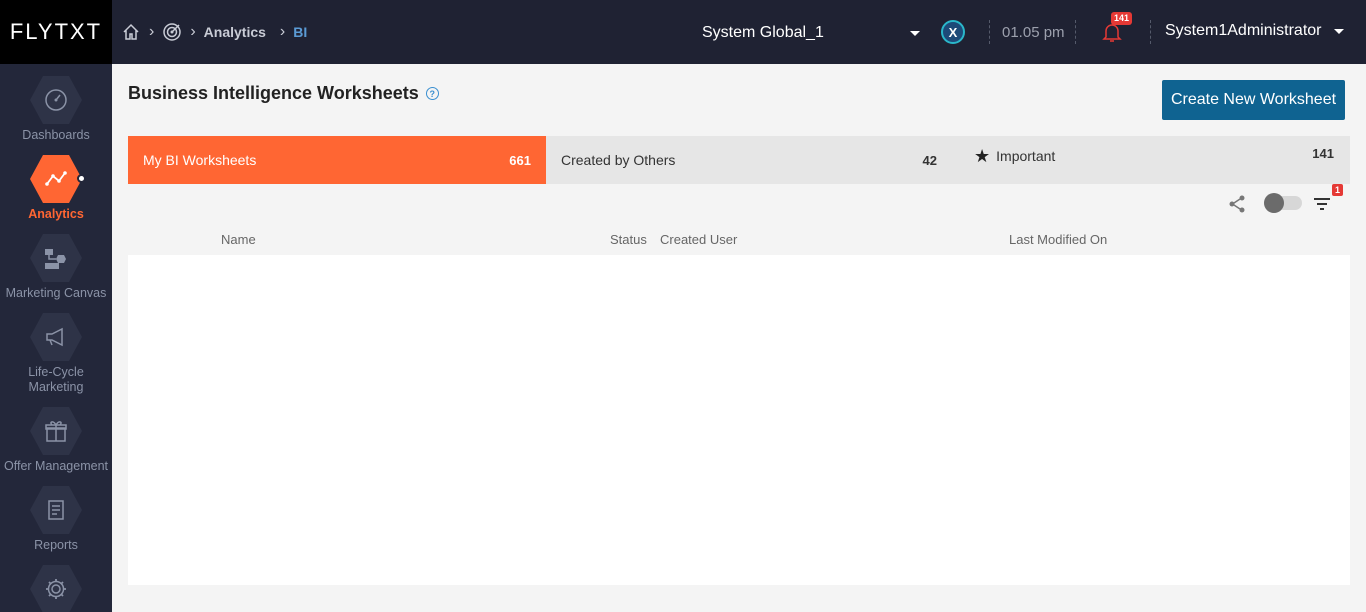 This screenshot has height=612, width=1366. I want to click on tab-count: 661, so click(520, 160).